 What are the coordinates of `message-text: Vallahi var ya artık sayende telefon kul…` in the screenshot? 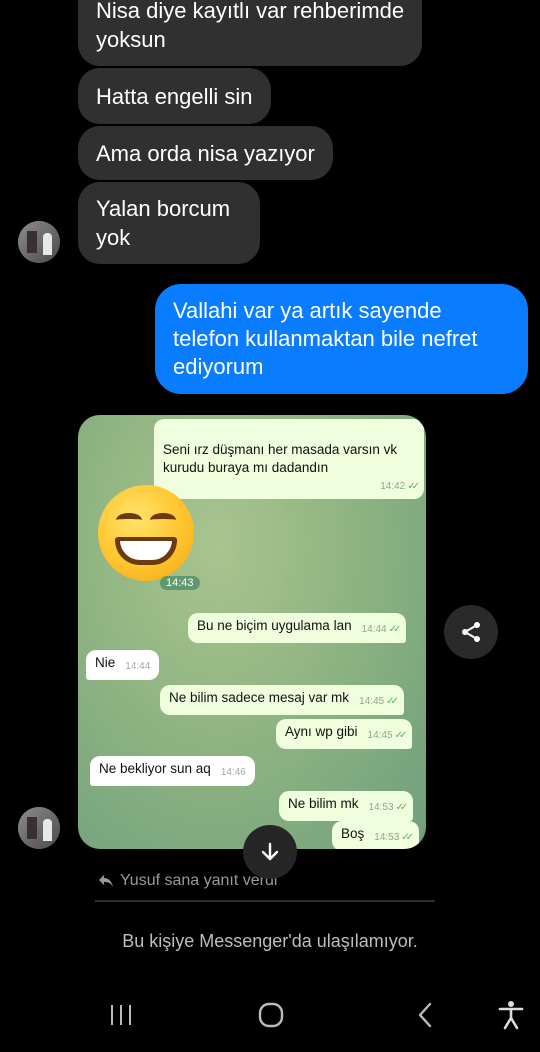 It's located at (325, 338).